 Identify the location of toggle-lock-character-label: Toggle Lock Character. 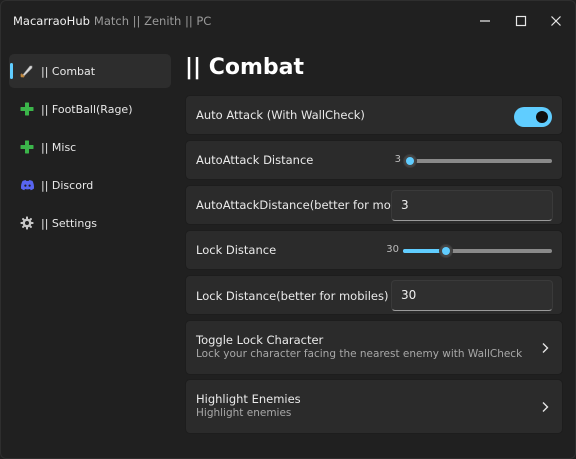
(260, 340).